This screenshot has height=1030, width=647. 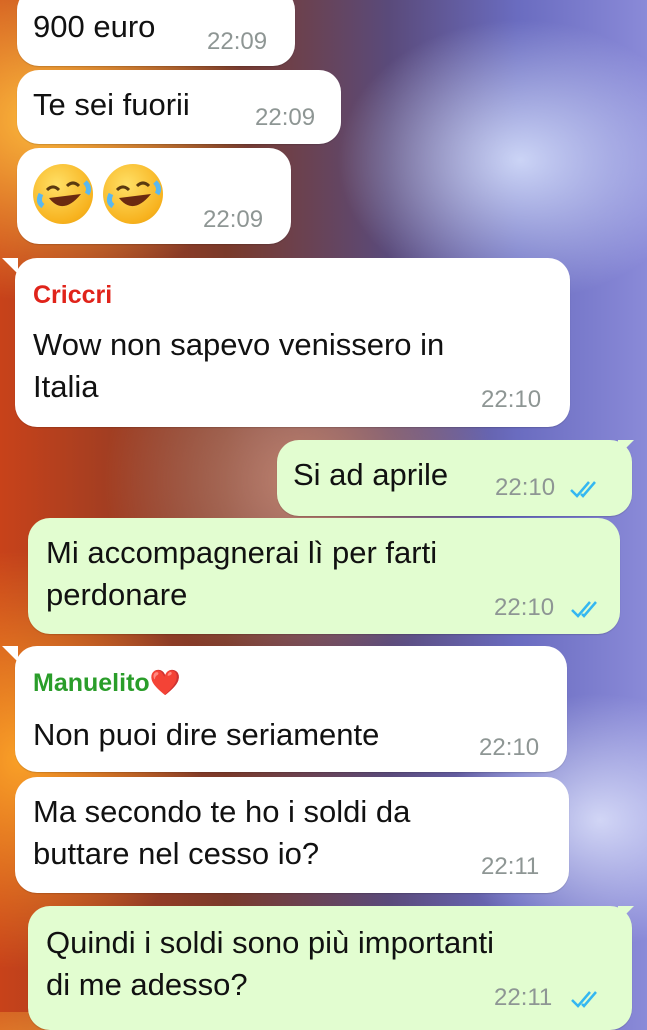 I want to click on message-text: Italia, so click(x=66, y=386).